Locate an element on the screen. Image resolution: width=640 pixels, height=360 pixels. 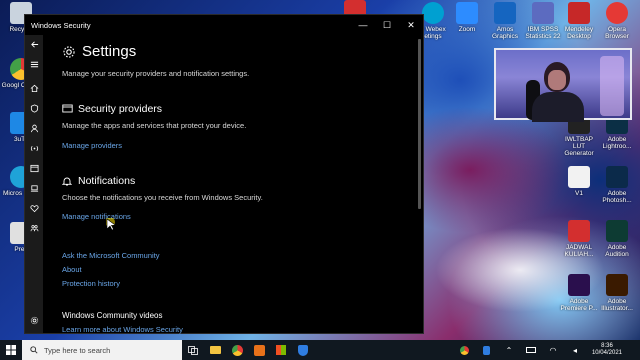
opera-icon is located at coordinates (617, 13).